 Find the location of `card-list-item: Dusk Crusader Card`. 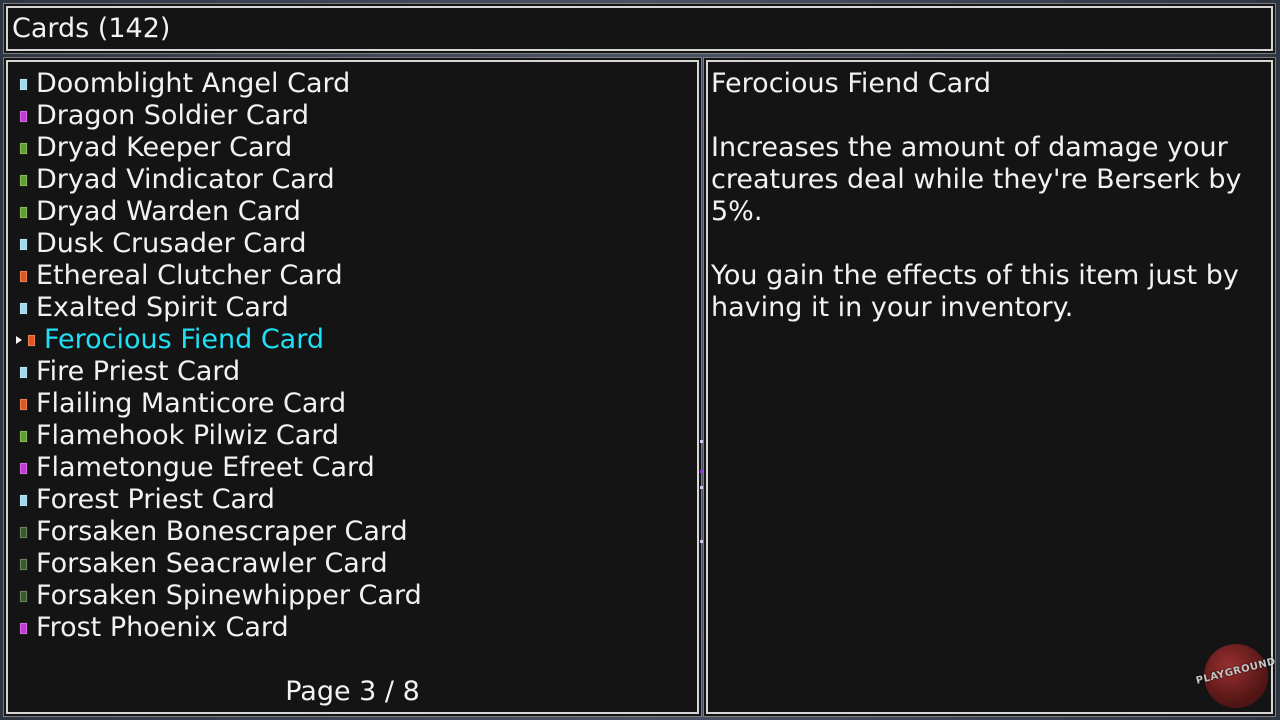

card-list-item: Dusk Crusader Card is located at coordinates (219, 244).